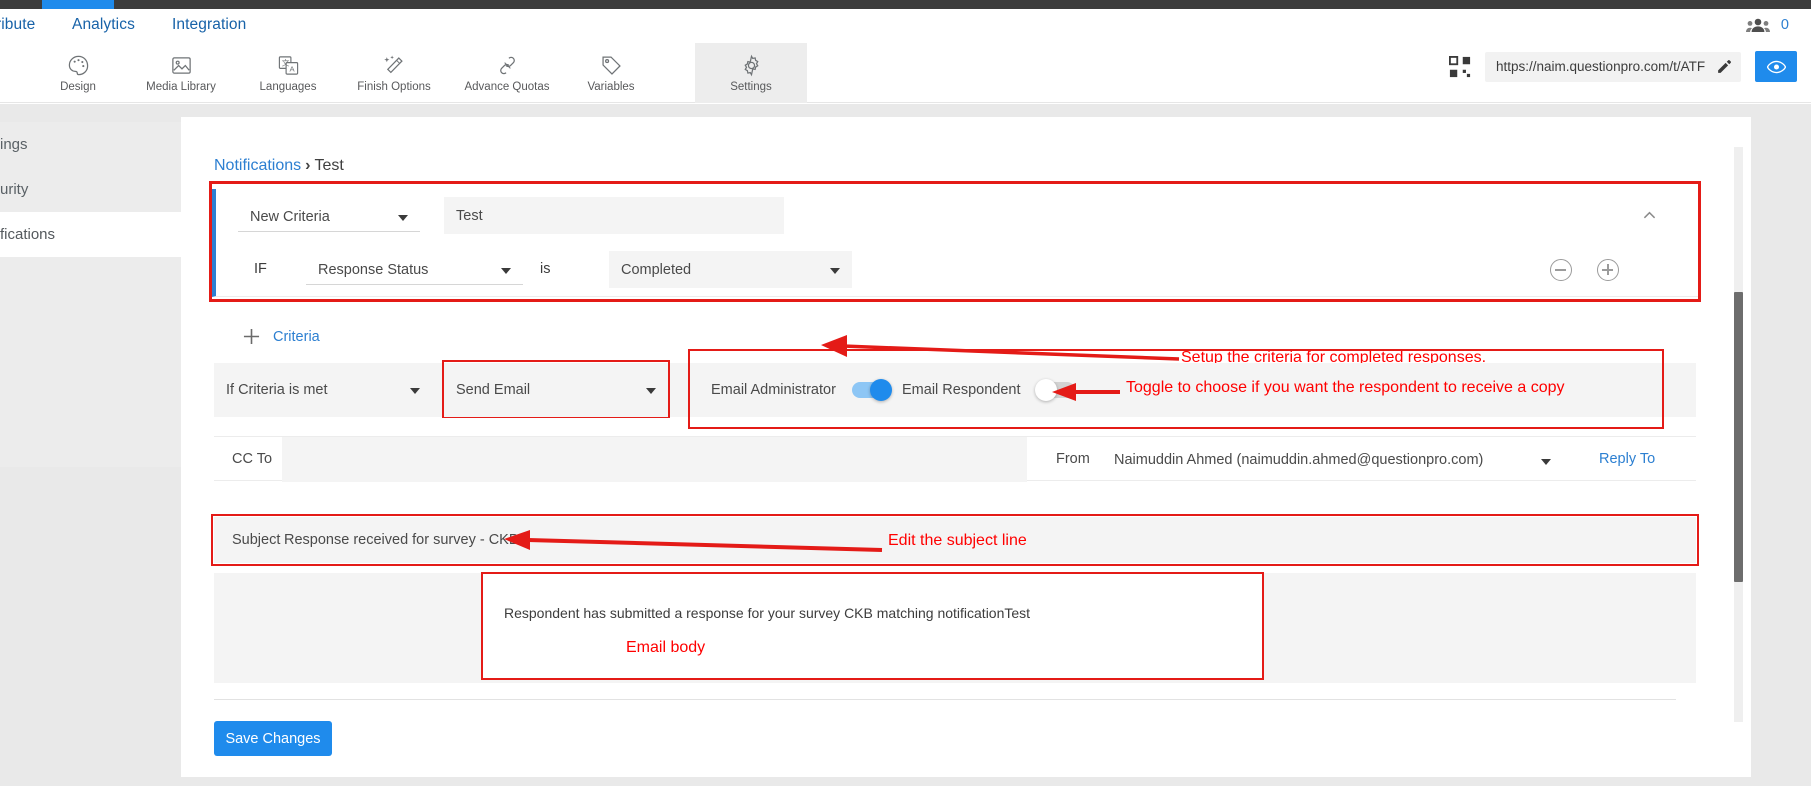  Describe the element at coordinates (394, 66) in the screenshot. I see `magic-wand-icon` at that location.